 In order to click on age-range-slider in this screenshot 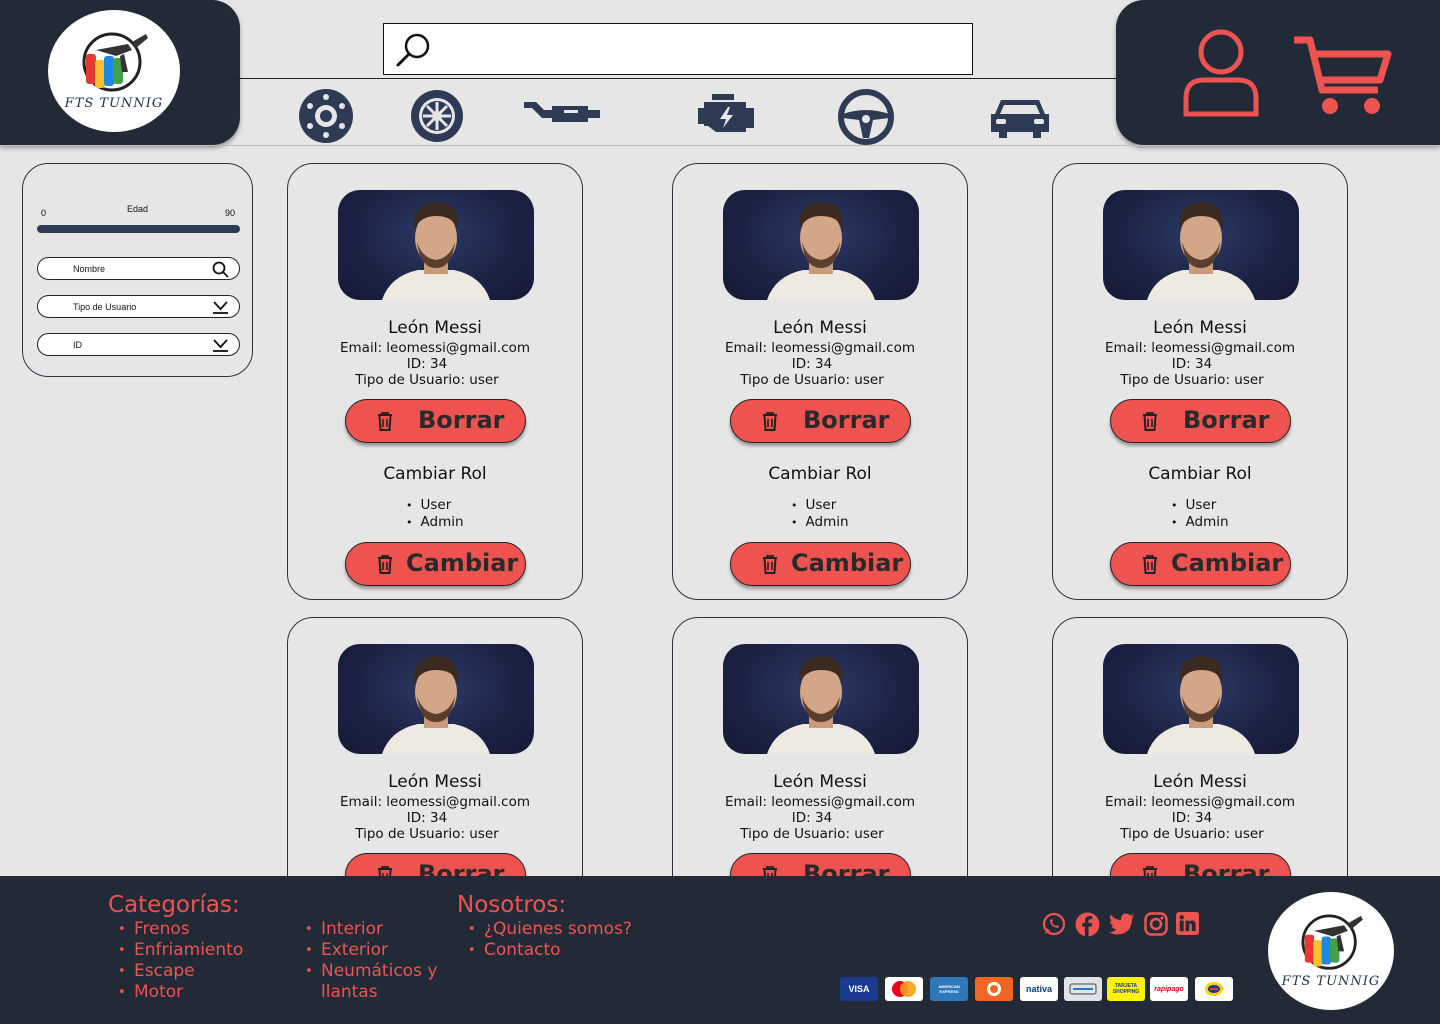, I will do `click(138, 229)`.